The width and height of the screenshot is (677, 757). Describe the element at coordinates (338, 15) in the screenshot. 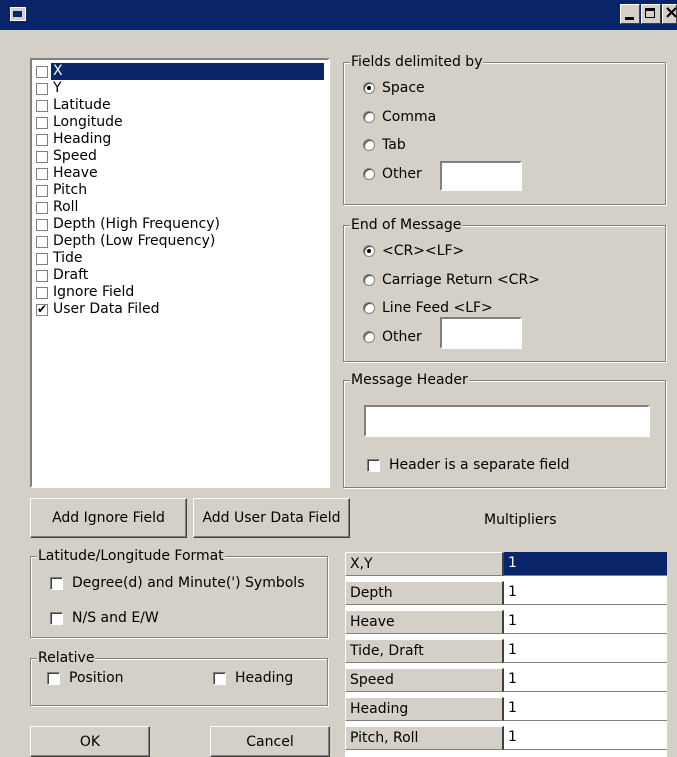

I see `title-bar` at that location.